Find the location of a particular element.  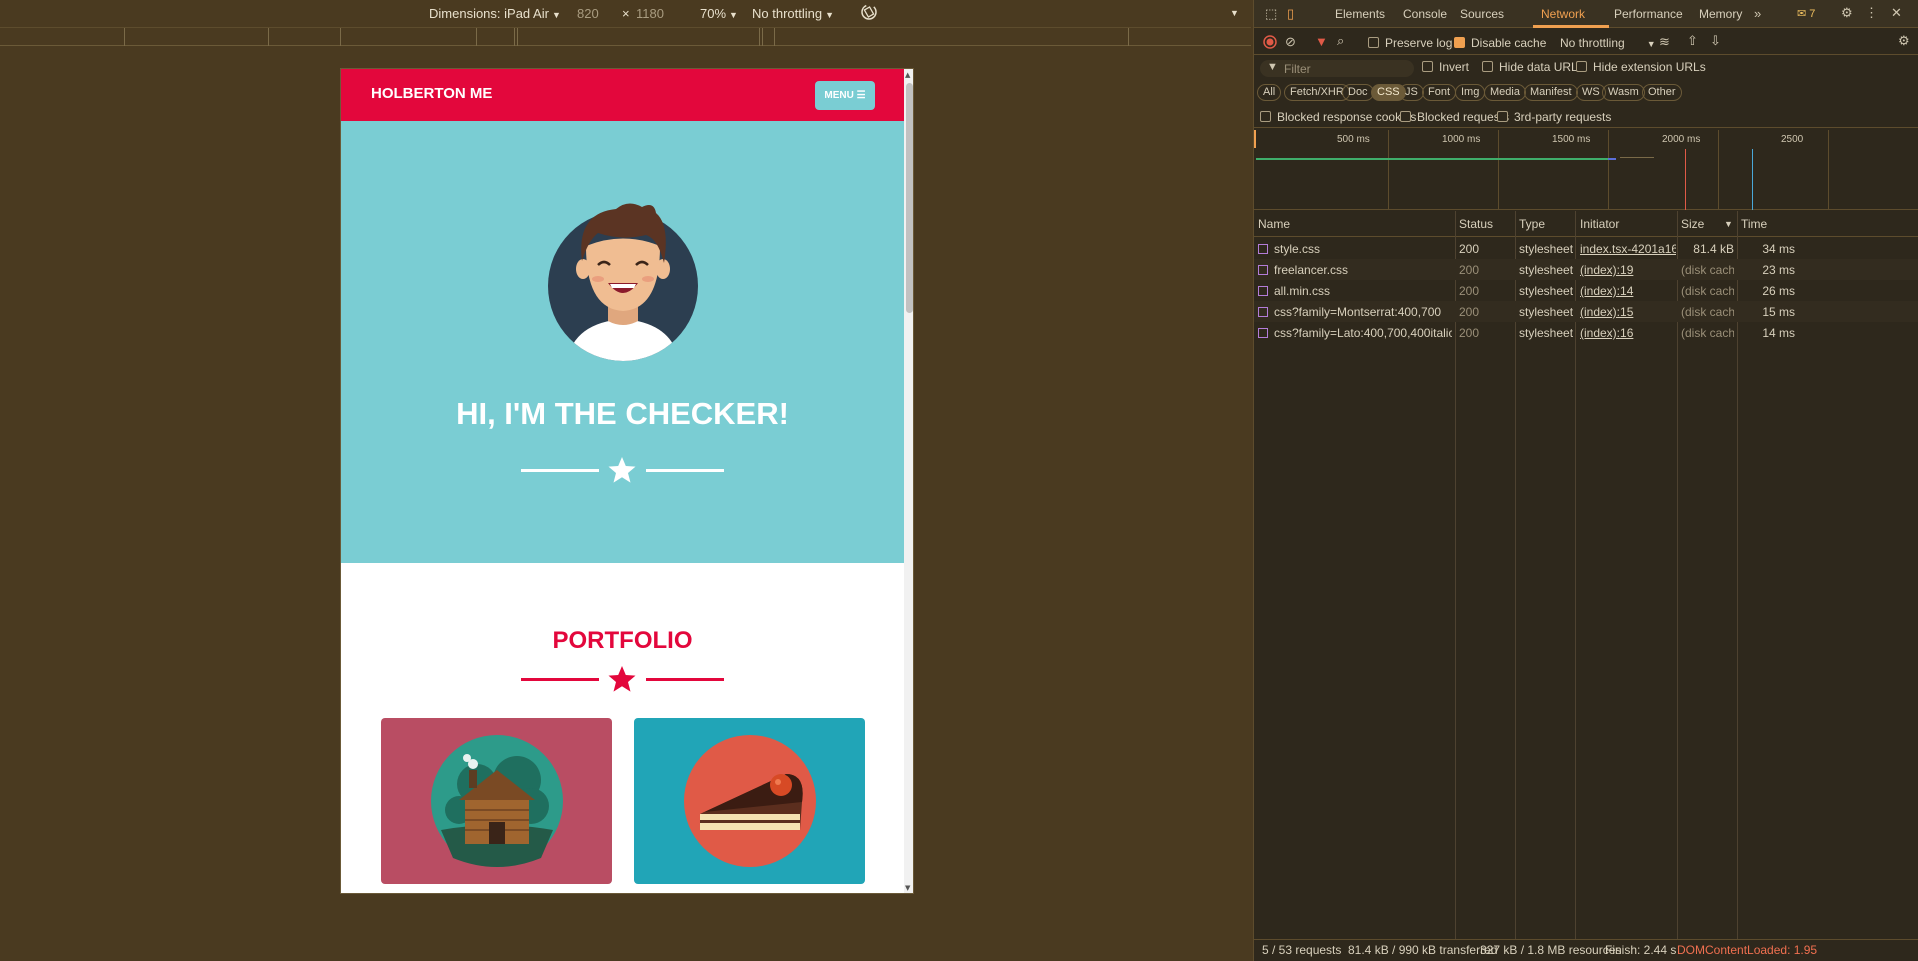

domcontentloaded-time: DOMContentLoaded: 1.95 is located at coordinates (1747, 950).